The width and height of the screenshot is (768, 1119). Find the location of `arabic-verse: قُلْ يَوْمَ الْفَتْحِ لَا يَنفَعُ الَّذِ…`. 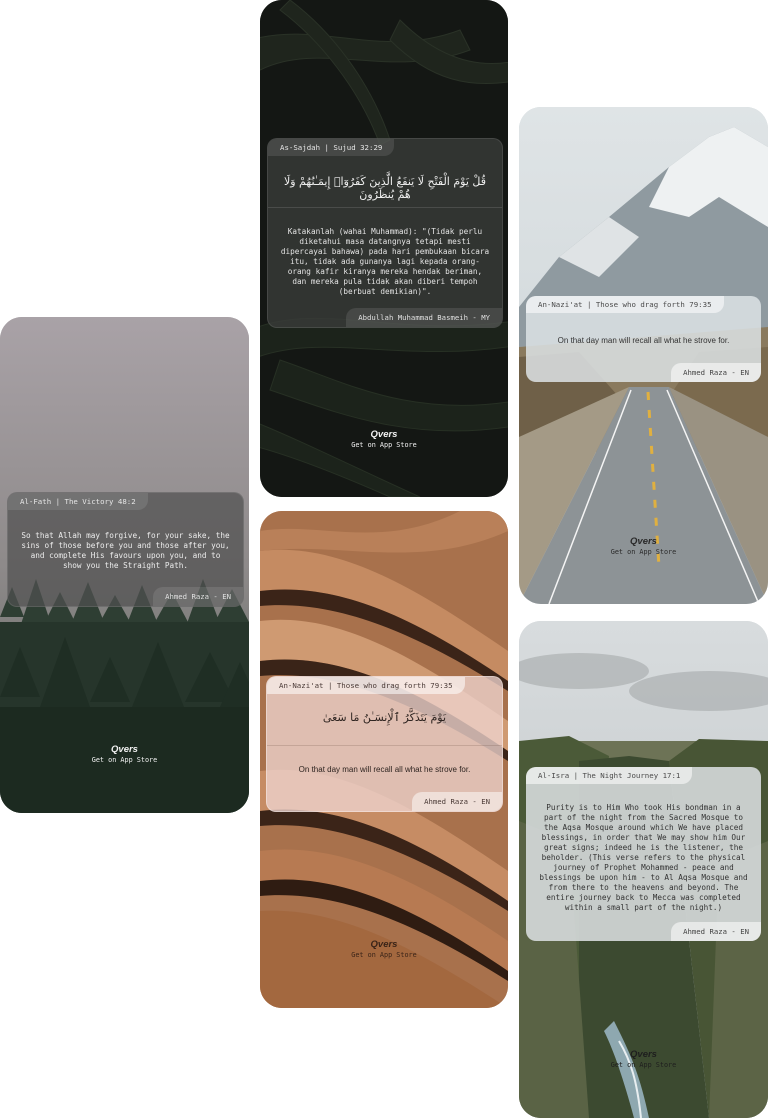

arabic-verse: قُلْ يَوْمَ الْفَتْحِ لَا يَنفَعُ الَّذِ… is located at coordinates (385, 188).